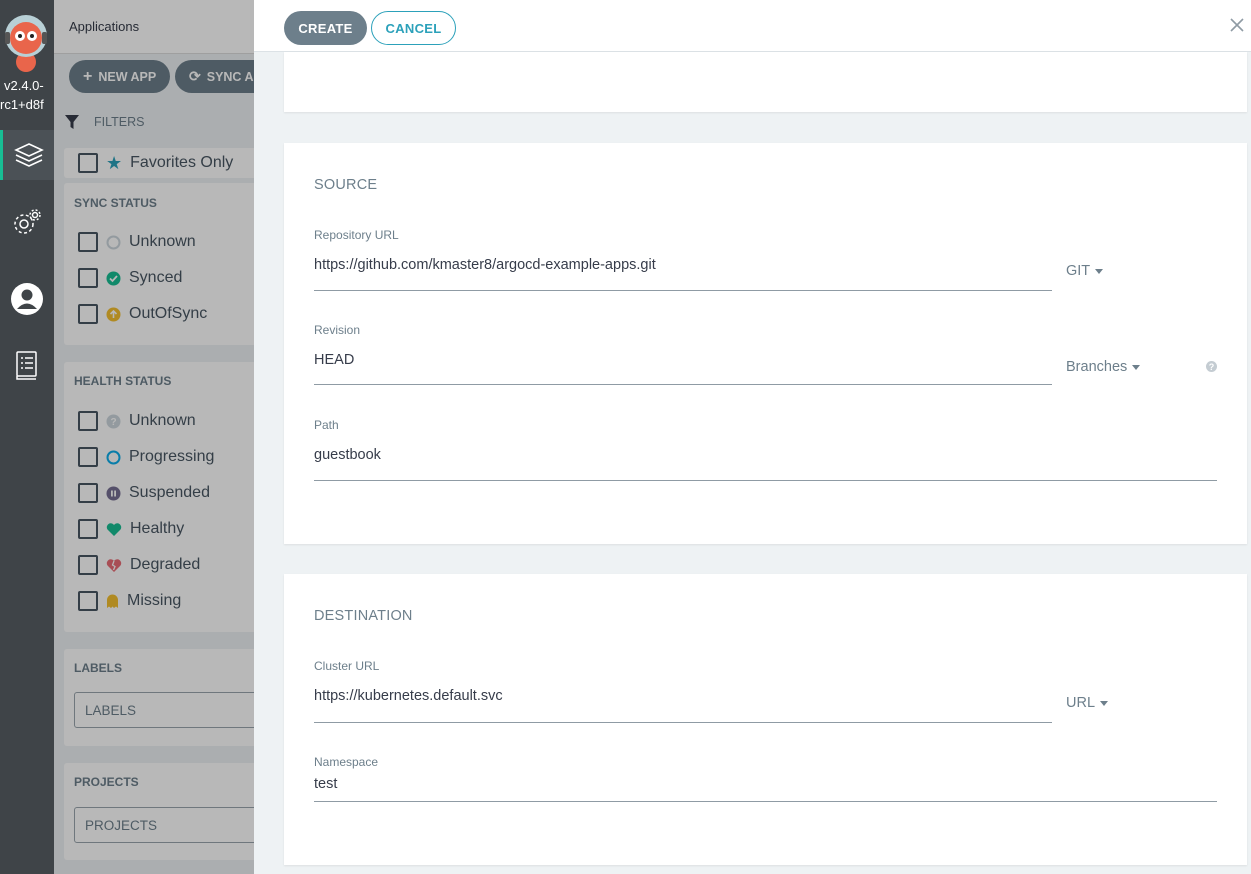  Describe the element at coordinates (346, 762) in the screenshot. I see `namespace-label: Namespace` at that location.